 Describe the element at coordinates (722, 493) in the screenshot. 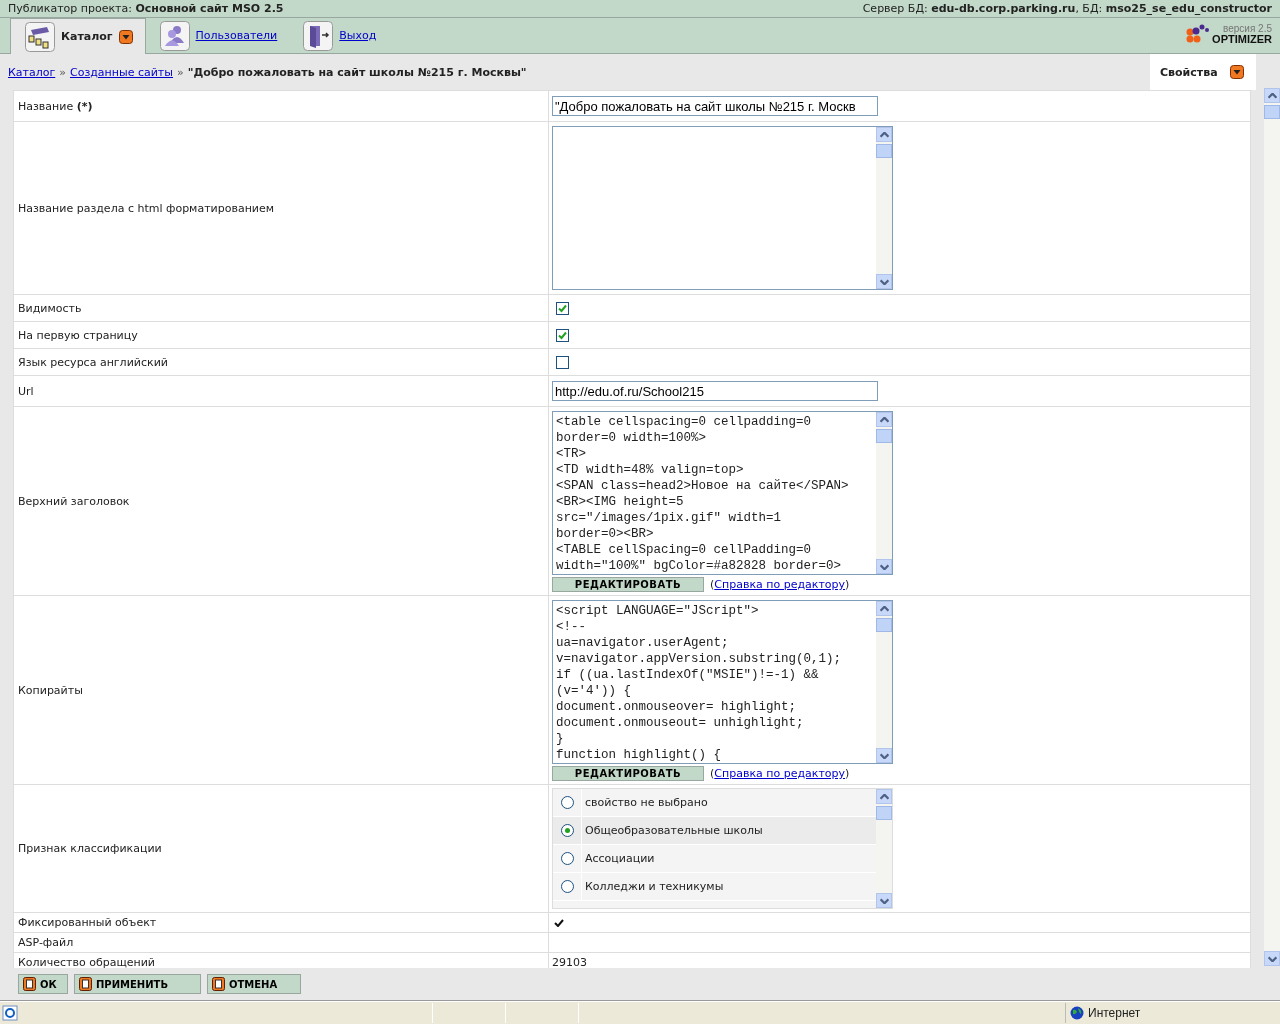

I see `code-editor: <table cellspacing=0 cellpadding=0 border=0 width=100%> <TR> <TD width=48% valign=top> <SPAN class=head2>Новое на сайте</SPAN> <BR><IMG height=5 src="/images/1pix.gif" width=1 border=0><BR> <TABLE cellSpacing=0 cellPadding=0 width="100%" bgColor=#a82828 border=0>` at that location.